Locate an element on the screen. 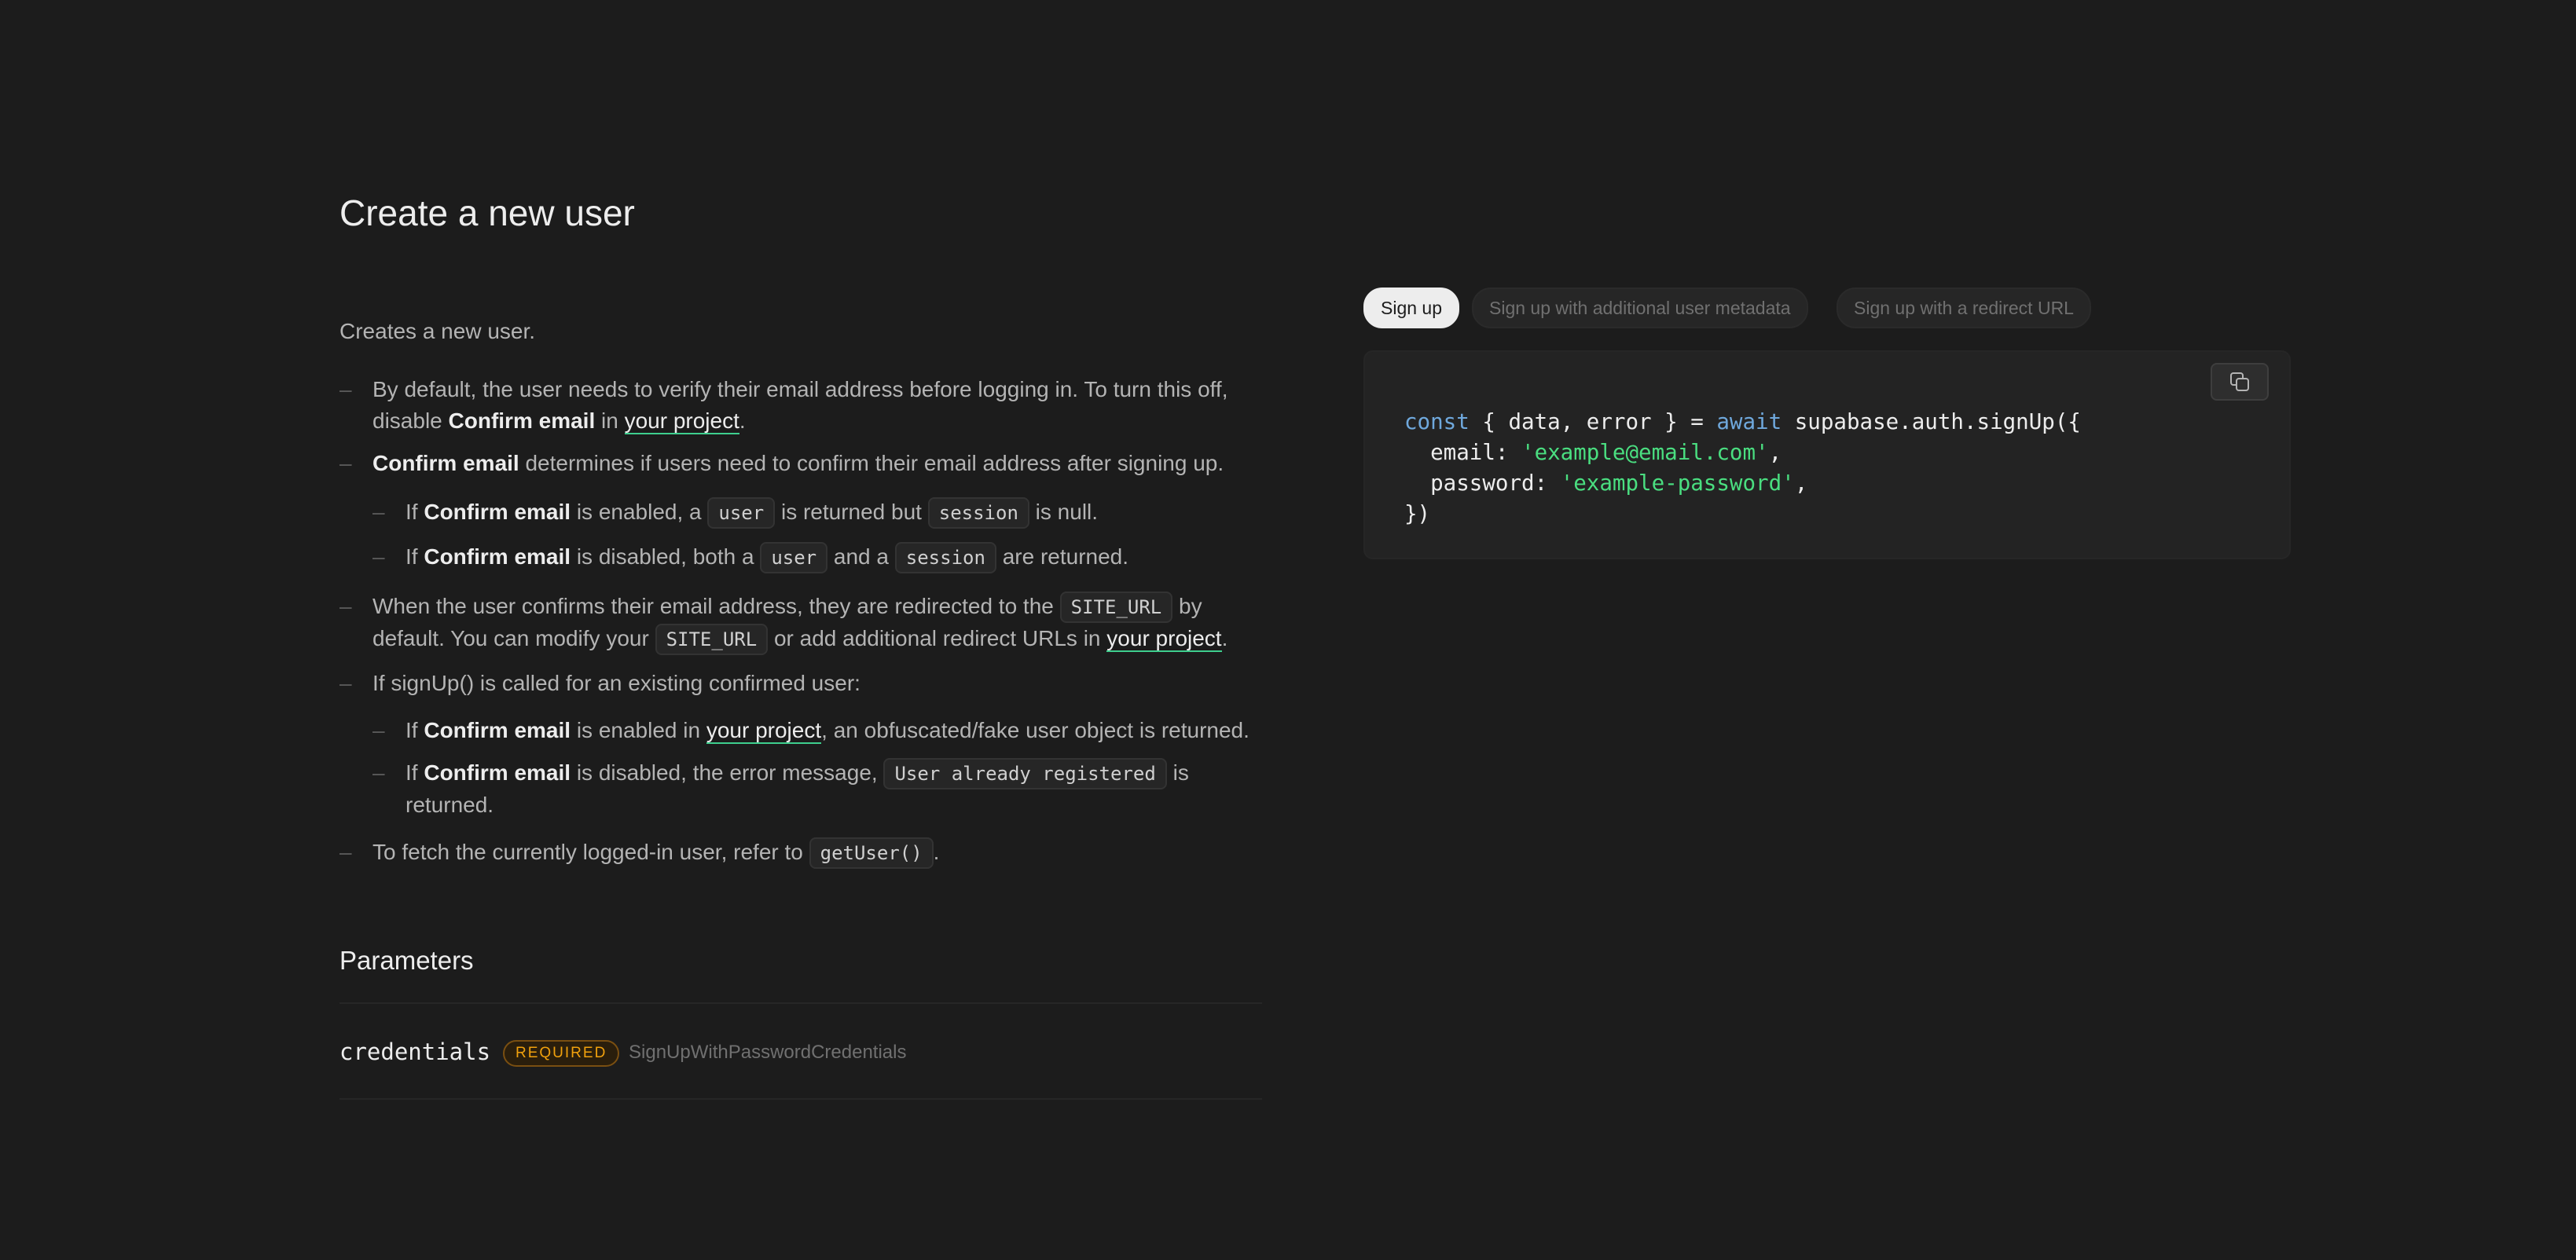 The image size is (2576, 1260). tab-sign-up-redirect: Sign up with a redirect URL is located at coordinates (1964, 308).